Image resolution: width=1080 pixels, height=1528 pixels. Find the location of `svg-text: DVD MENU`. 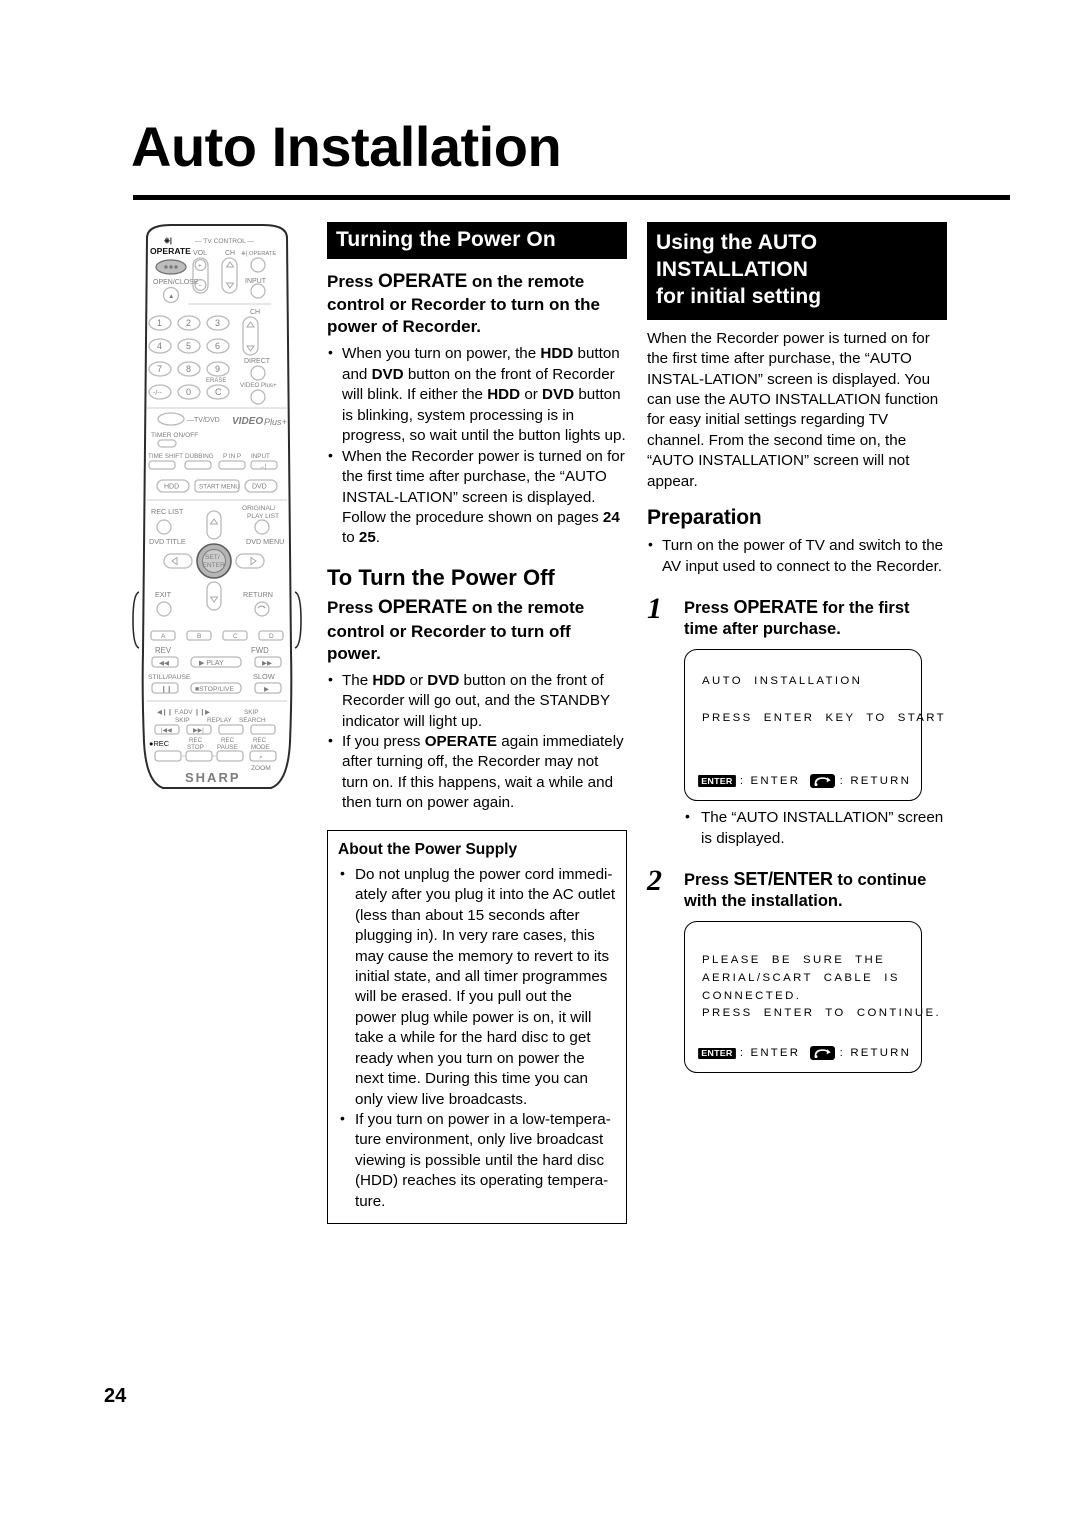

svg-text: DVD MENU is located at coordinates (265, 541).